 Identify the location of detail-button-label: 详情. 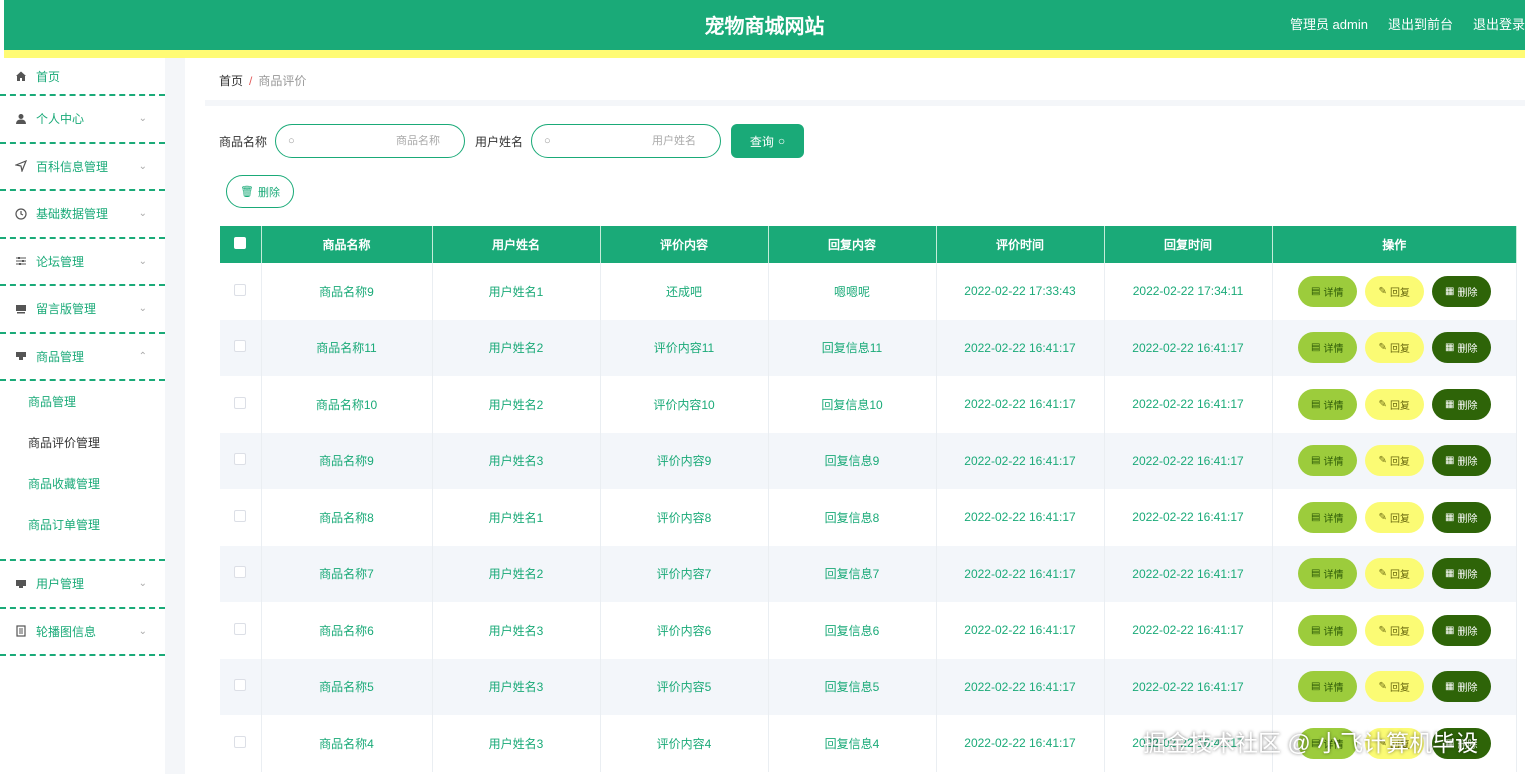
(1333, 519).